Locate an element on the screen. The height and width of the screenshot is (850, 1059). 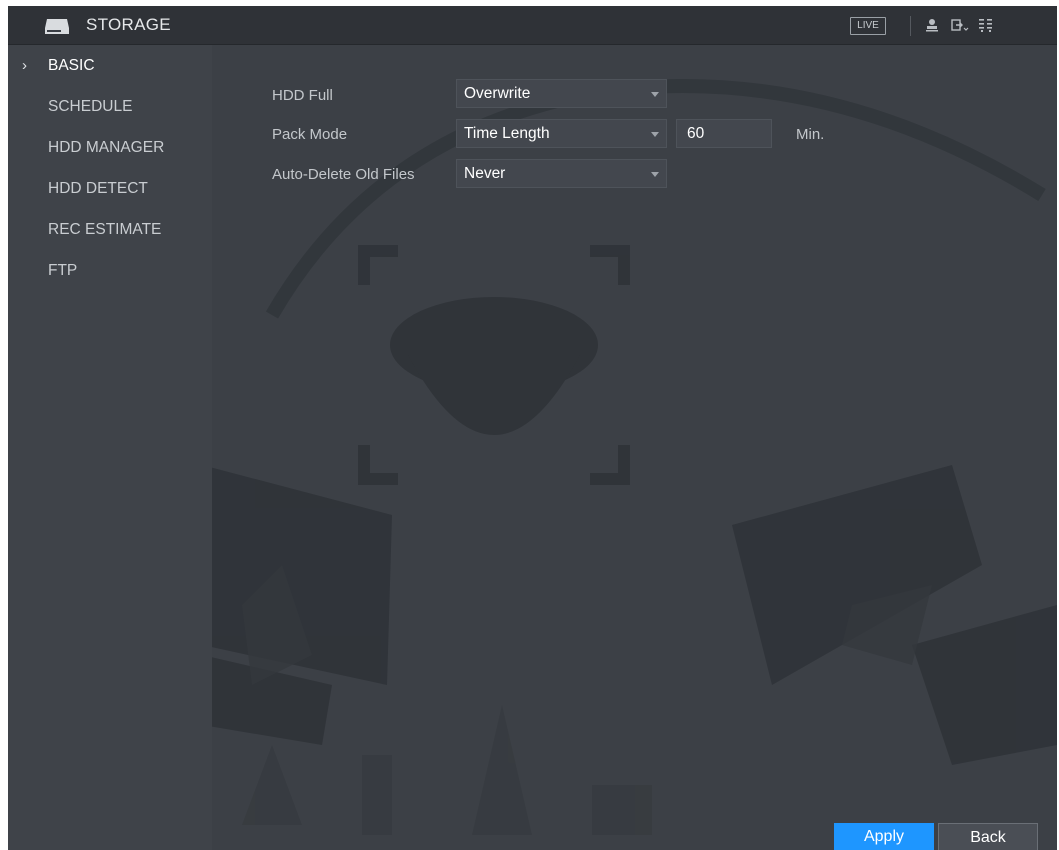
pack-mode-value: Time Length is located at coordinates (507, 133).